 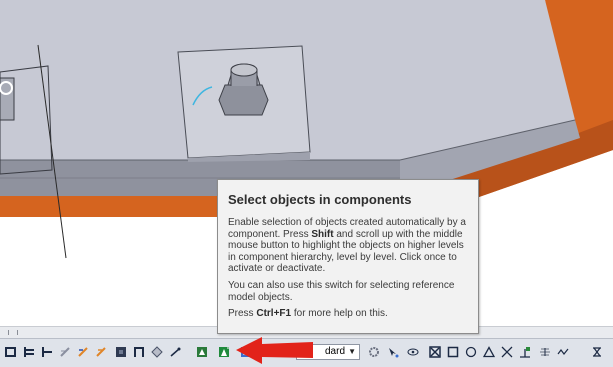 I want to click on select-assembly-icon, so click(x=11, y=352).